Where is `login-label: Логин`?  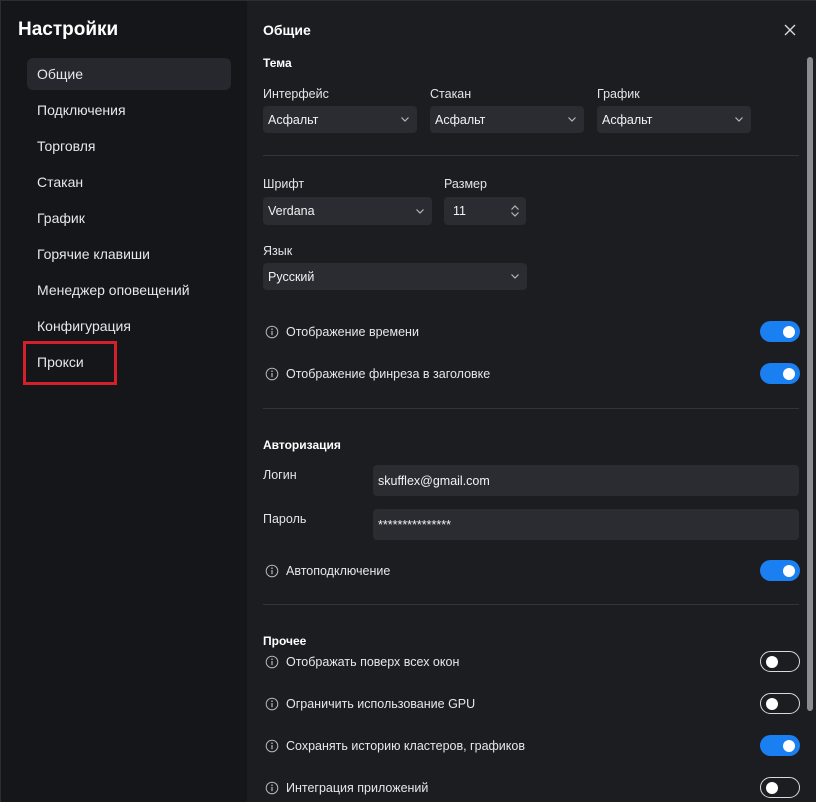 login-label: Логин is located at coordinates (280, 475).